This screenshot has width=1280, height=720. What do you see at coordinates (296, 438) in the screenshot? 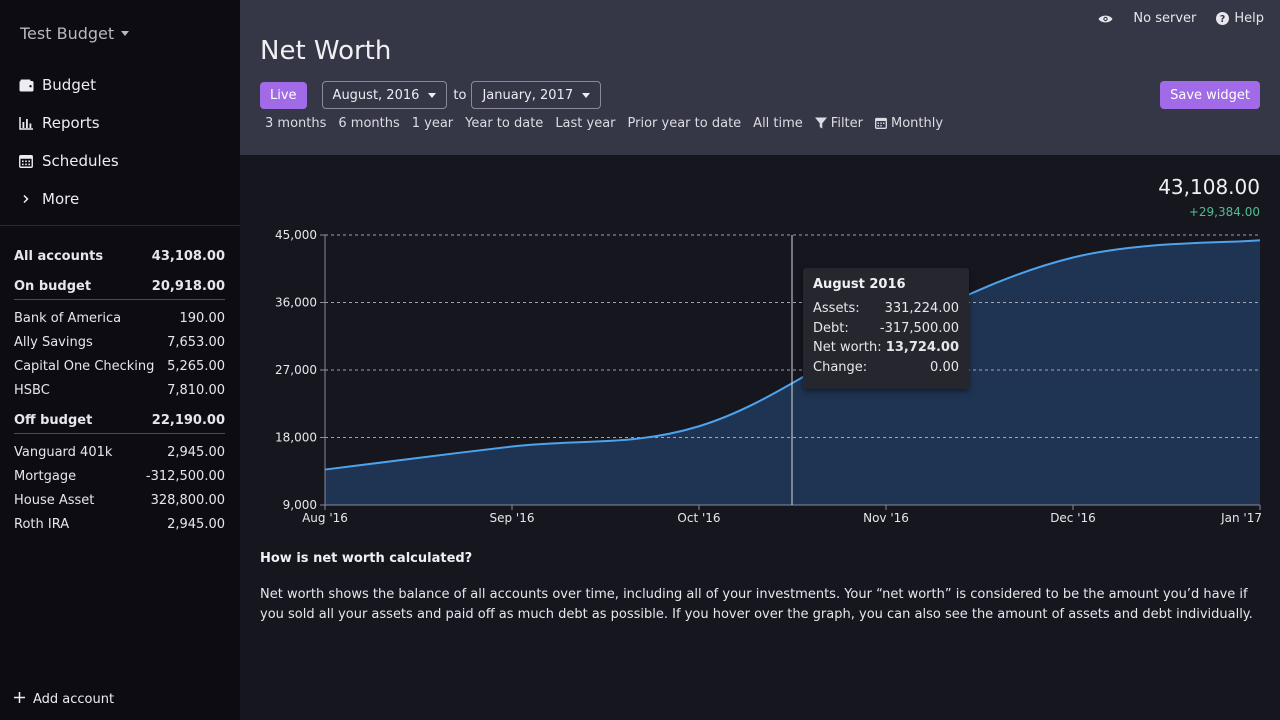
I see `y-tick-label: 18,000` at bounding box center [296, 438].